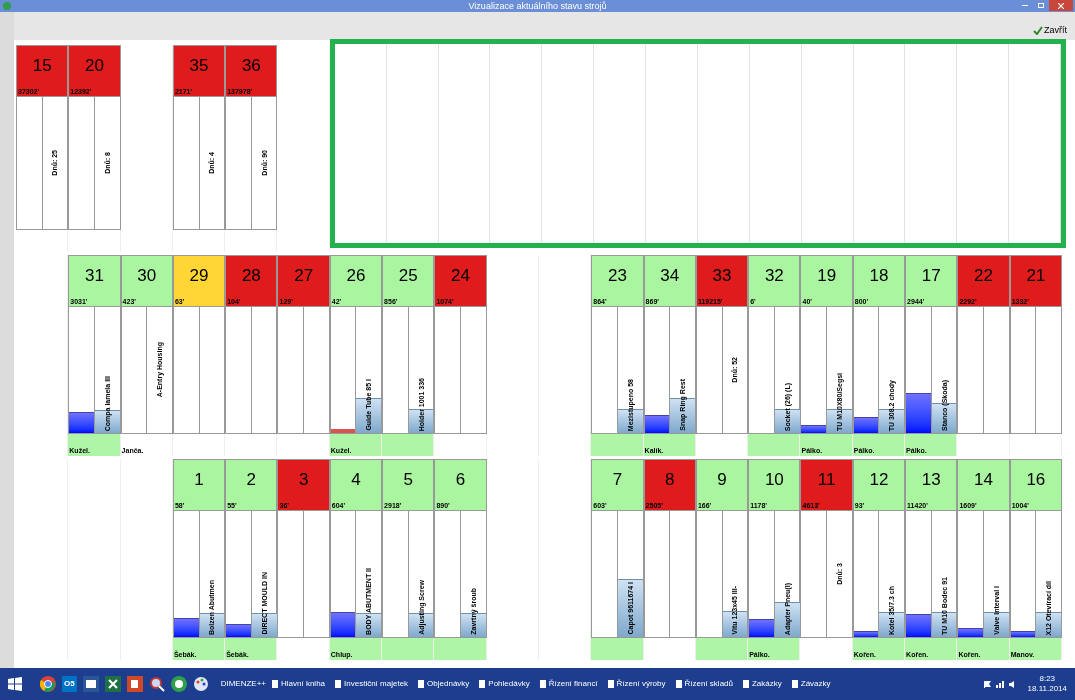  Describe the element at coordinates (774, 479) in the screenshot. I see `machine-number: 10` at that location.